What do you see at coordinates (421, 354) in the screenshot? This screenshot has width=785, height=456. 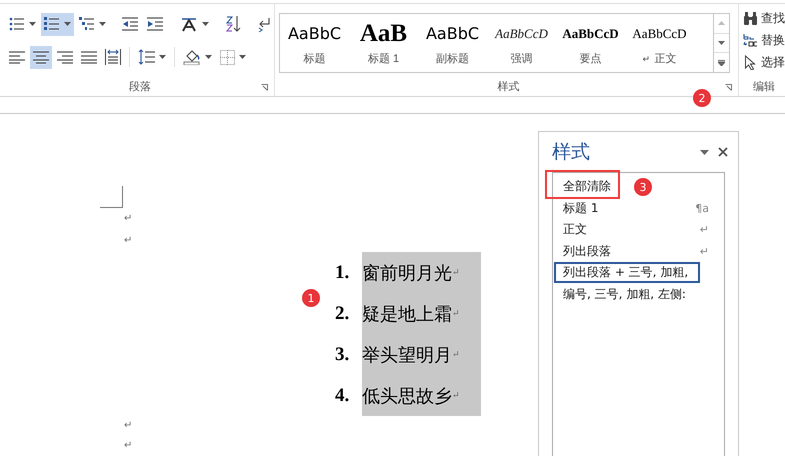 I see `list-text: 举头望明月↵` at bounding box center [421, 354].